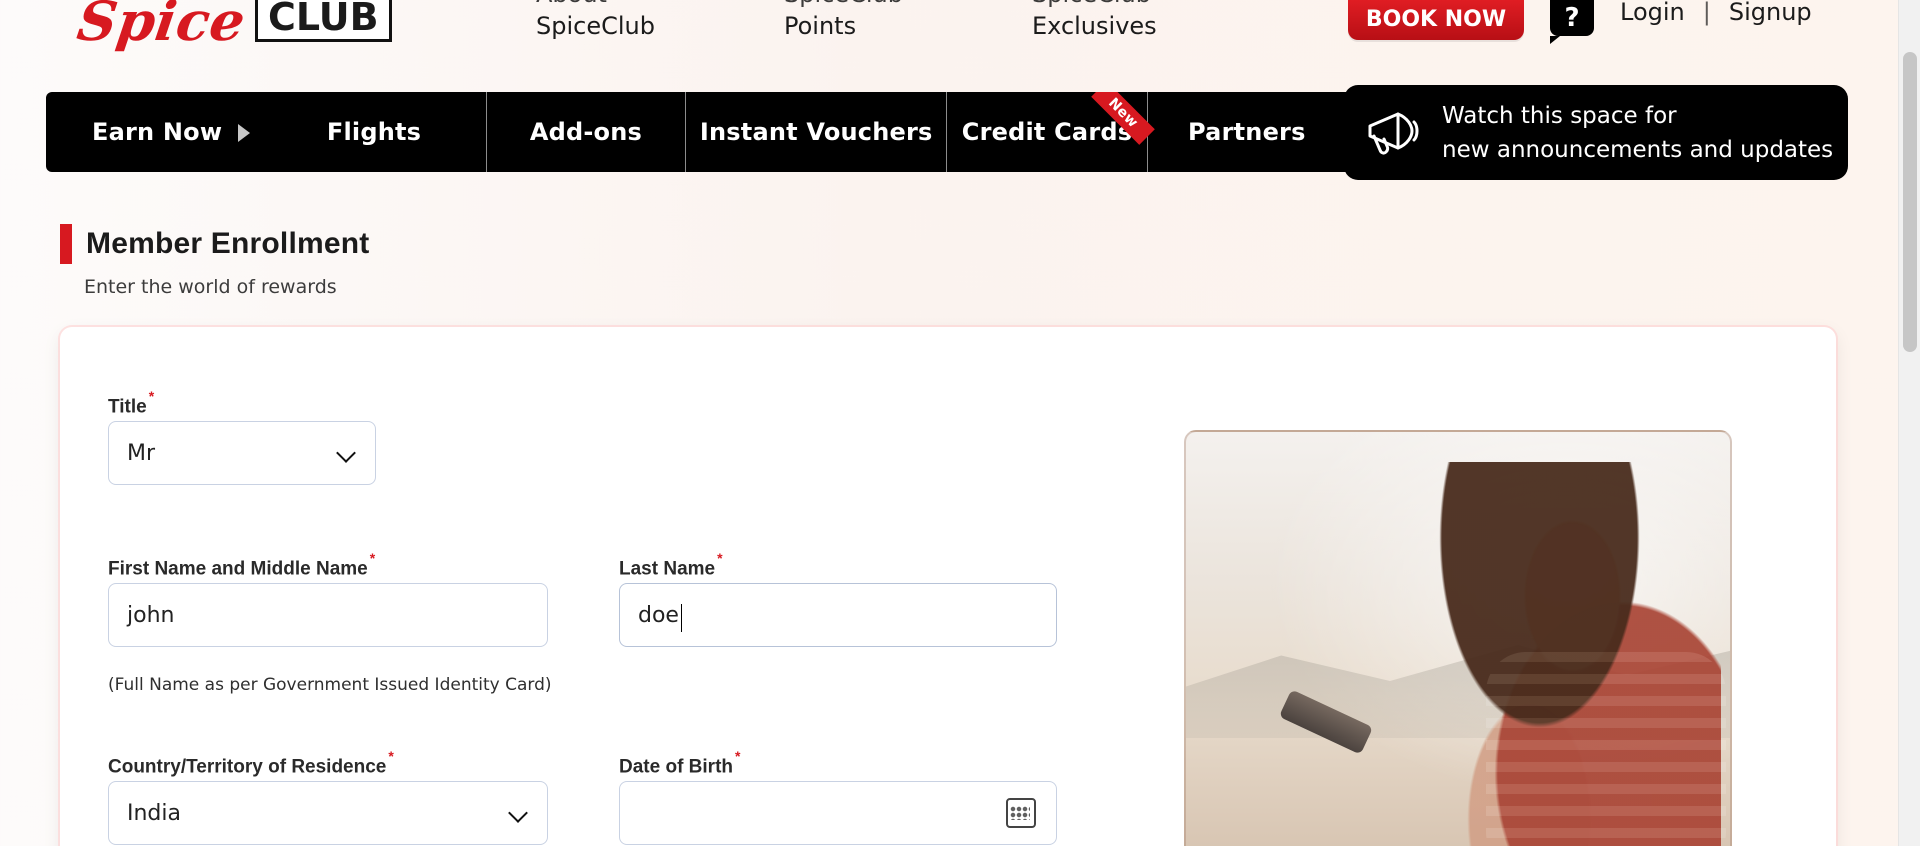  Describe the element at coordinates (838, 615) in the screenshot. I see `last-name-input: doe` at that location.